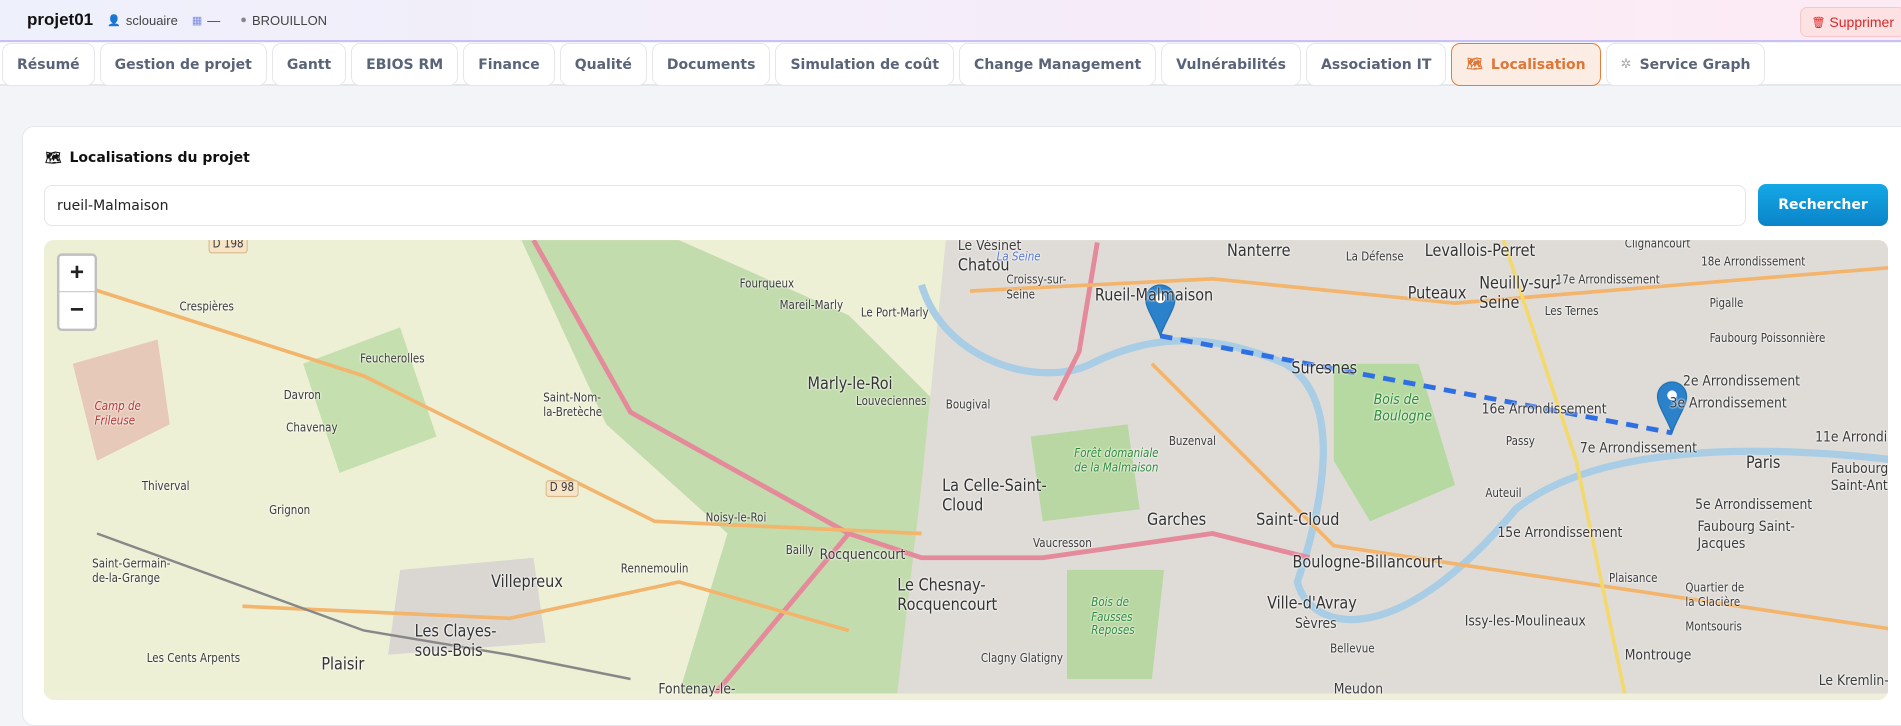 This screenshot has width=1901, height=726. Describe the element at coordinates (865, 64) in the screenshot. I see `tab-simulation-de-cout: Simulation de coût` at that location.